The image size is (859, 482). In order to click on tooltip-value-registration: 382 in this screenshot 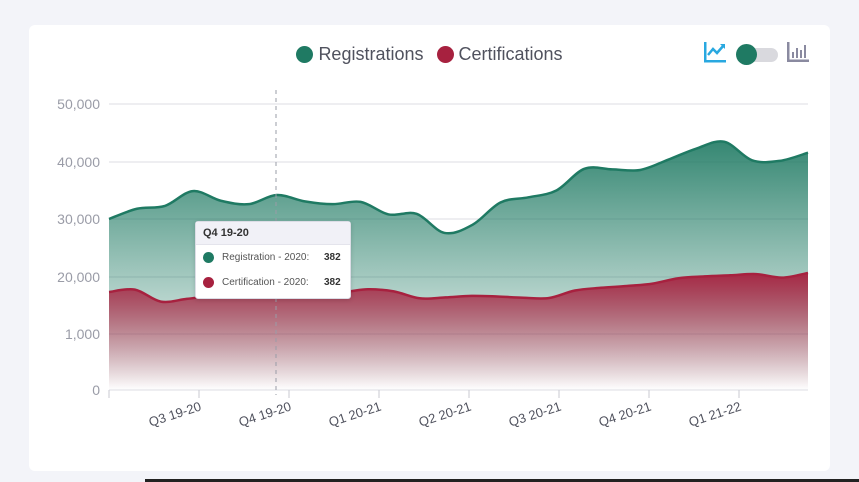, I will do `click(332, 257)`.